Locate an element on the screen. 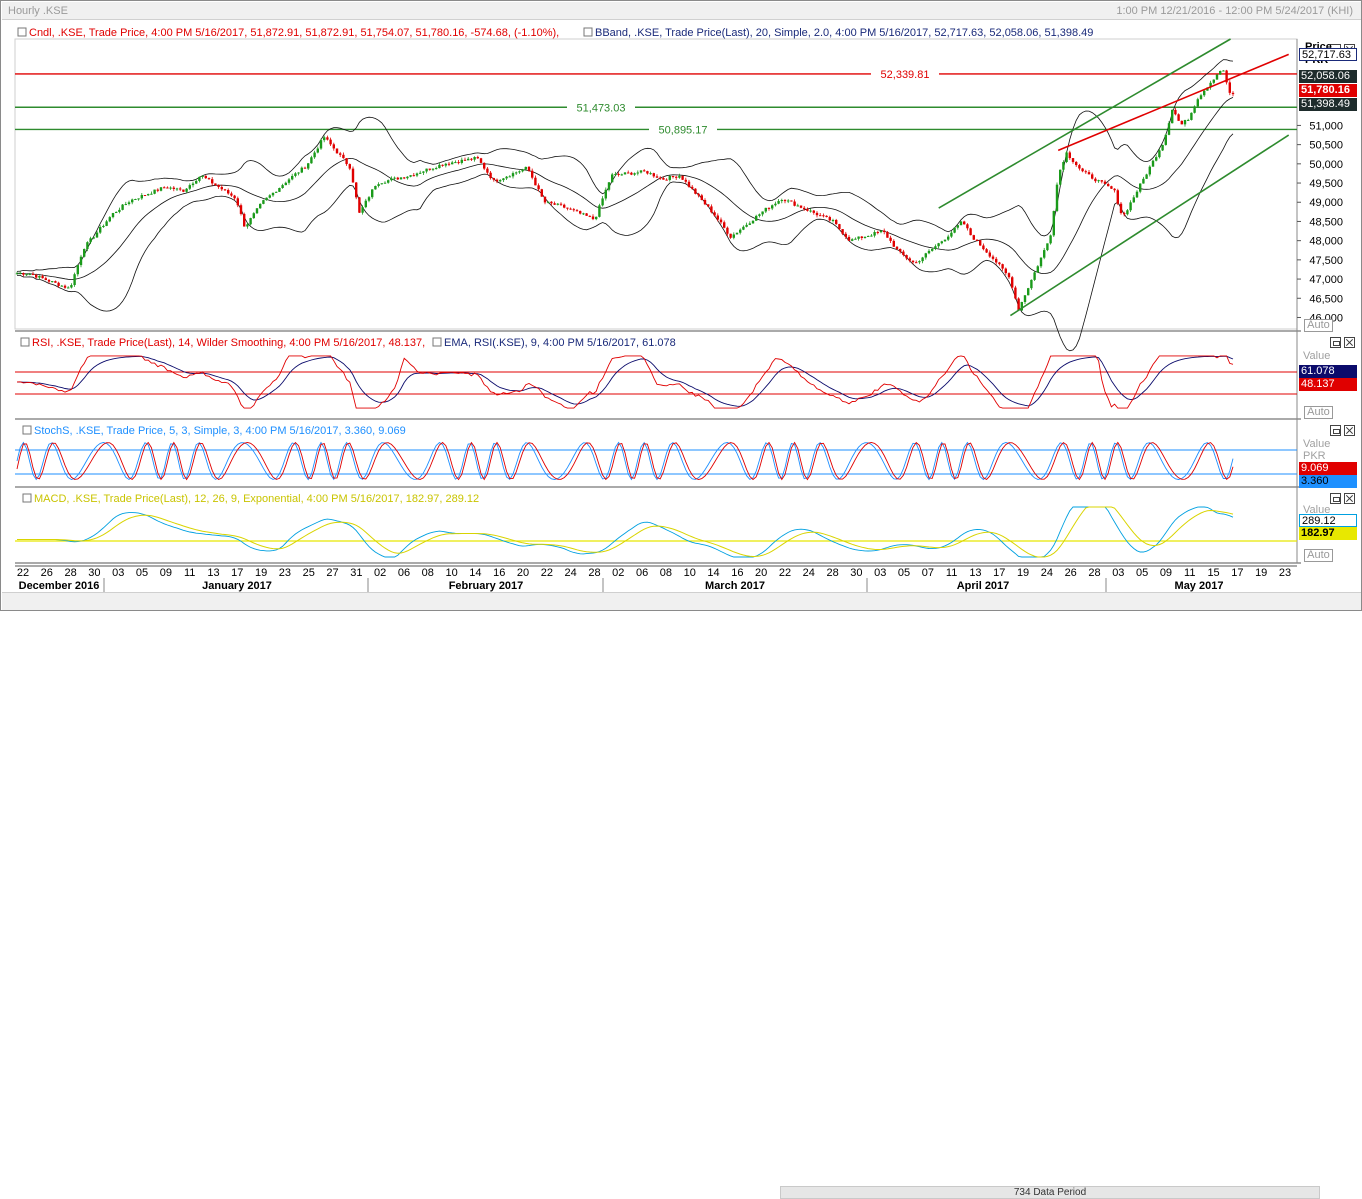 The width and height of the screenshot is (1362, 1199). stoch-restore-icon is located at coordinates (1335, 430).